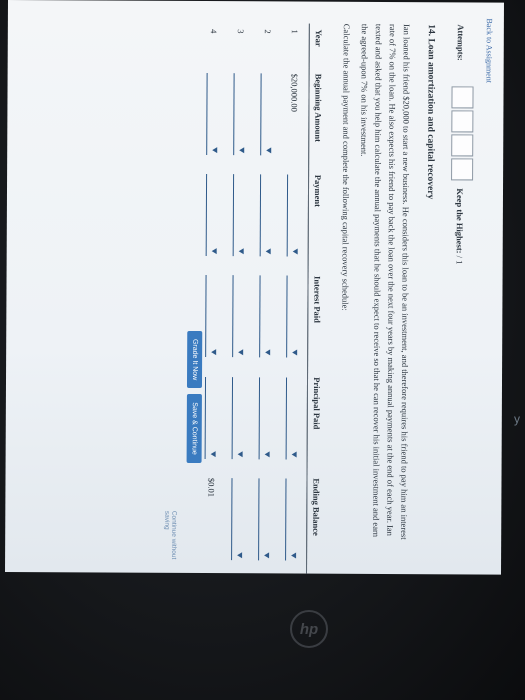  Describe the element at coordinates (194, 428) in the screenshot. I see `save-continue-button: Save & Continue` at that location.